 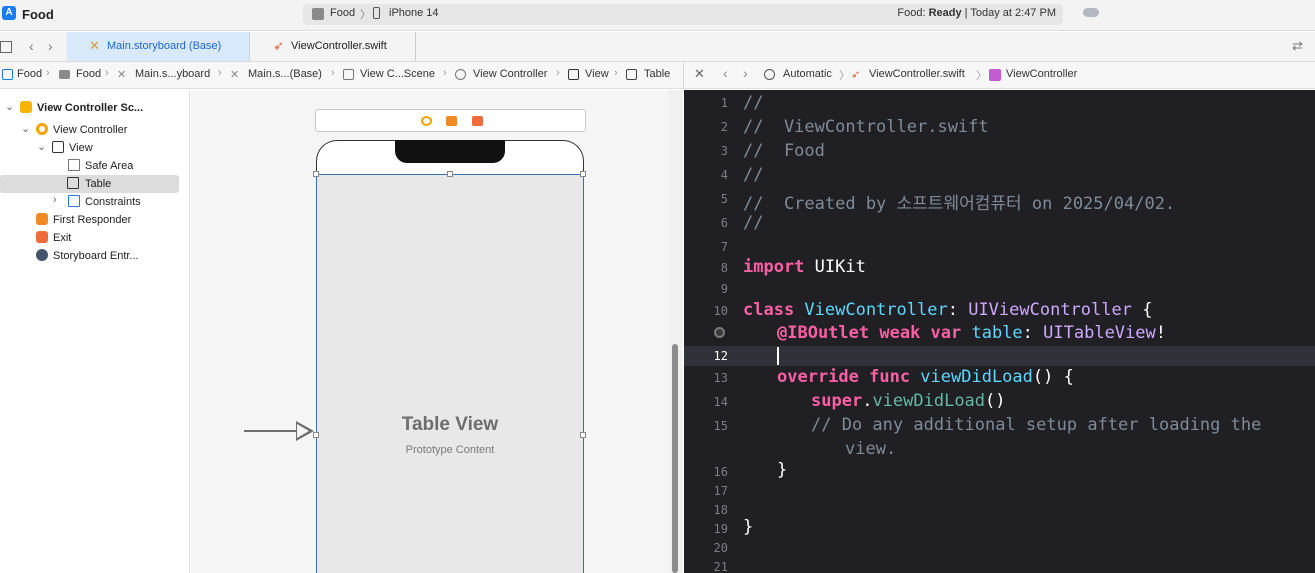 What do you see at coordinates (98, 184) in the screenshot?
I see `outline-label: Table` at bounding box center [98, 184].